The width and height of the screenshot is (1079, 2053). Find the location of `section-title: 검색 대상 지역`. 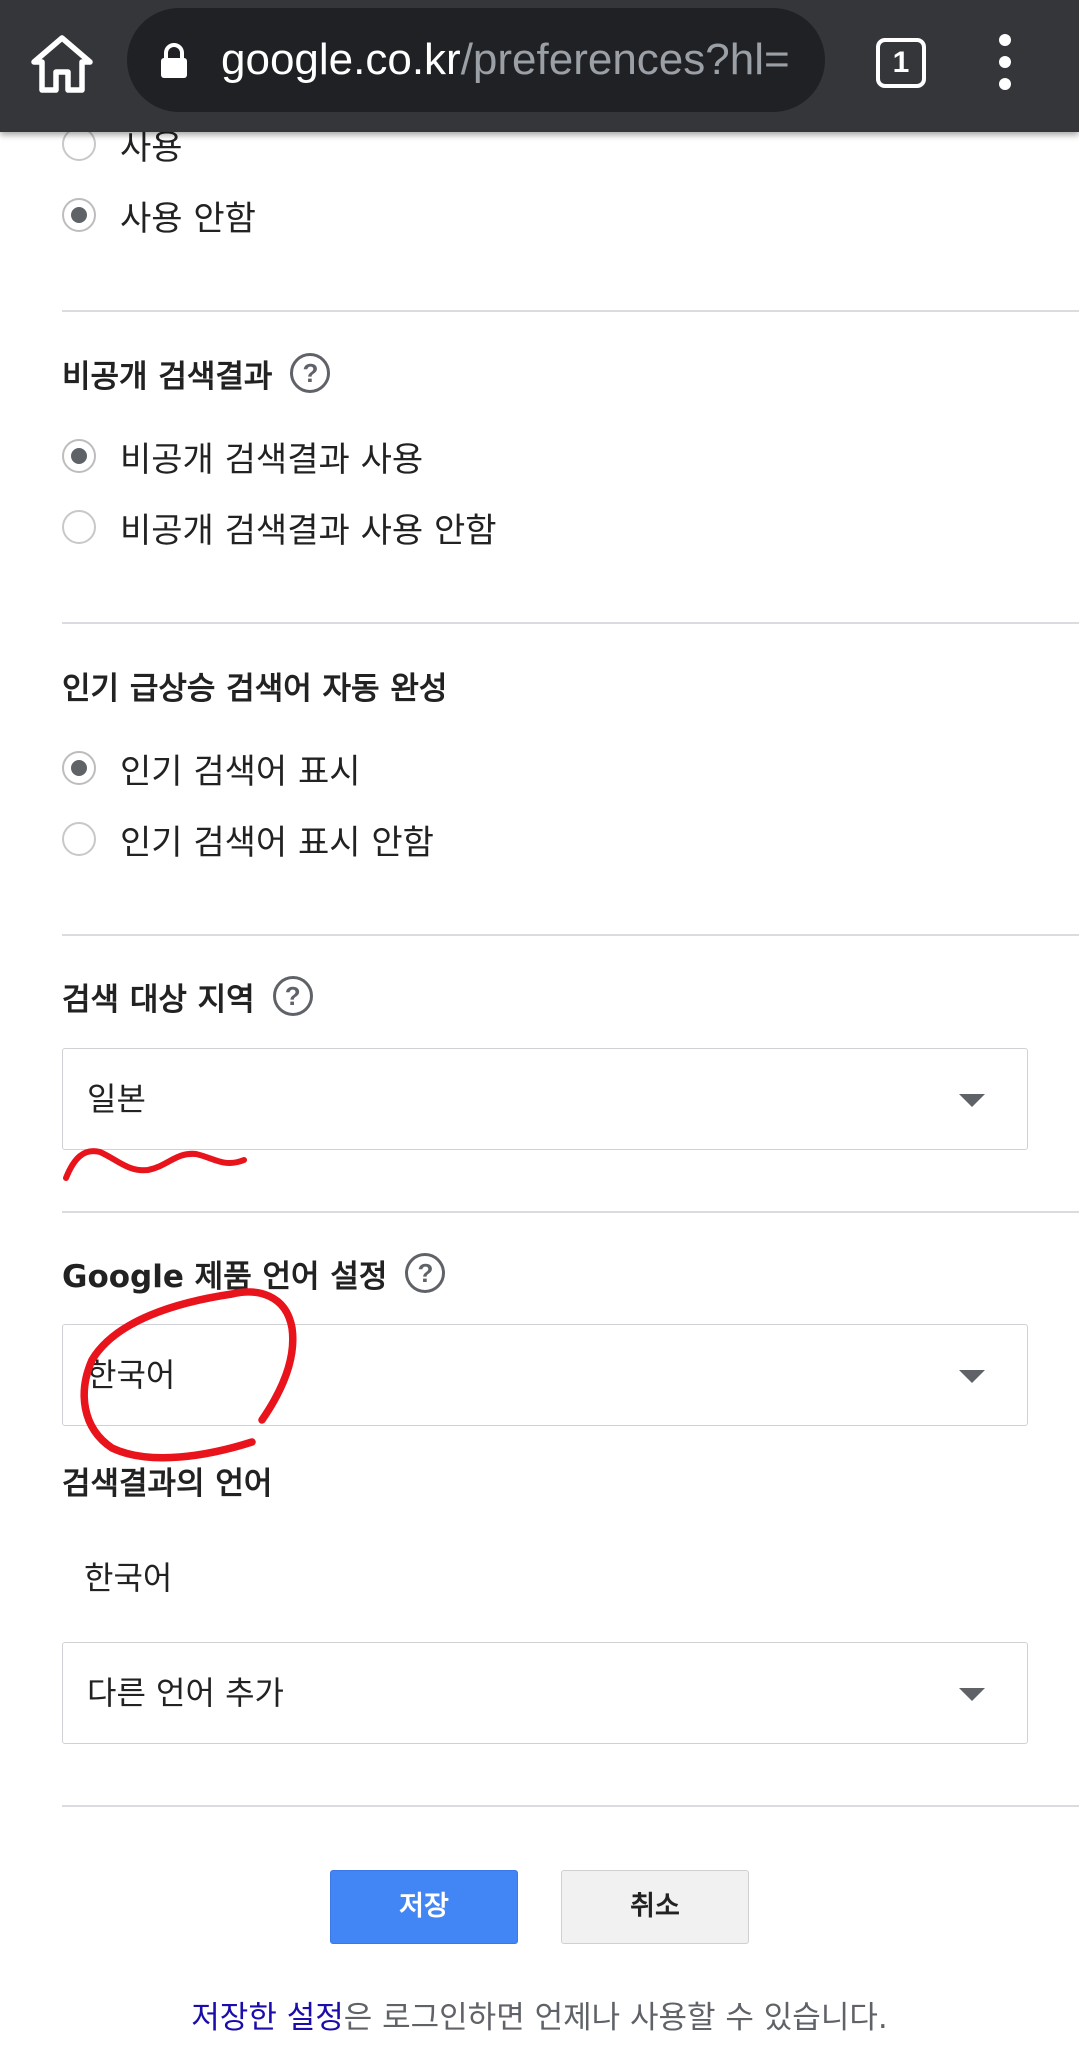

section-title: 검색 대상 지역 is located at coordinates (158, 999).